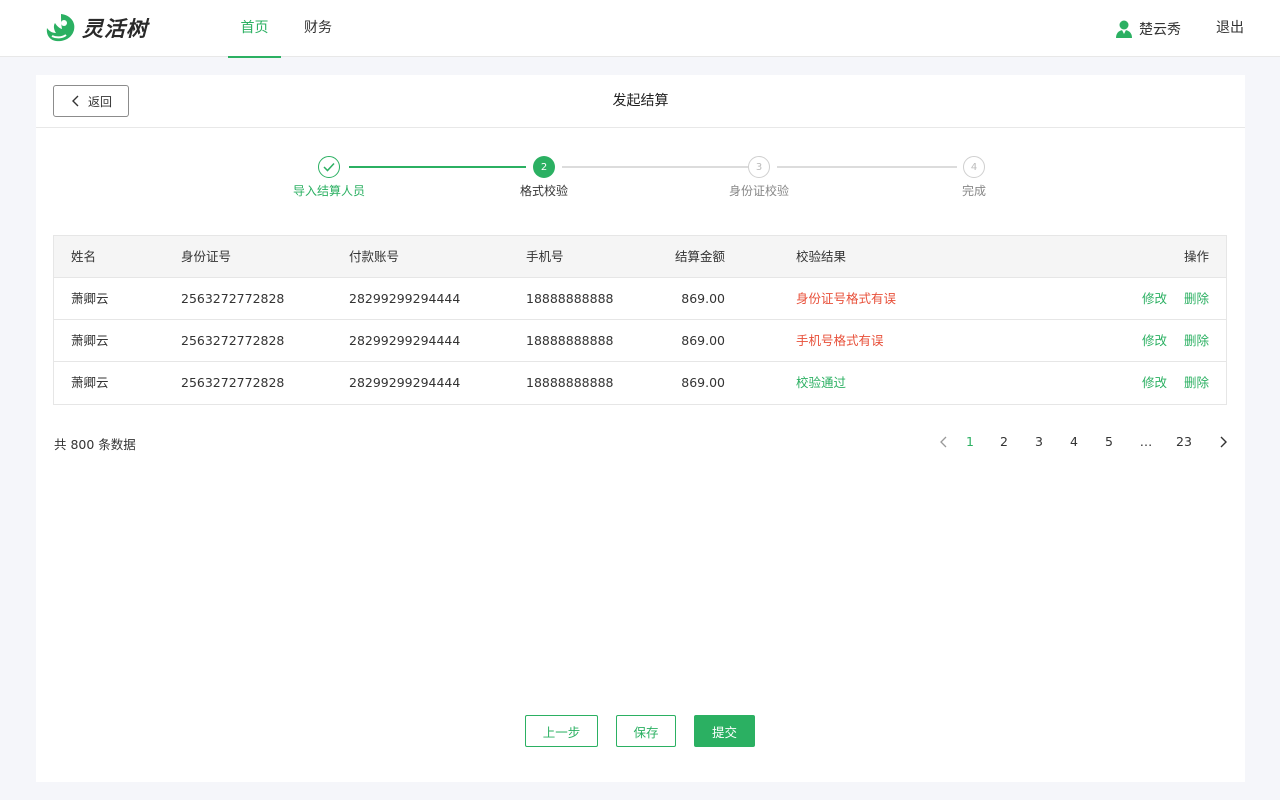  Describe the element at coordinates (115, 29) in the screenshot. I see `logo-text: 灵活树` at that location.